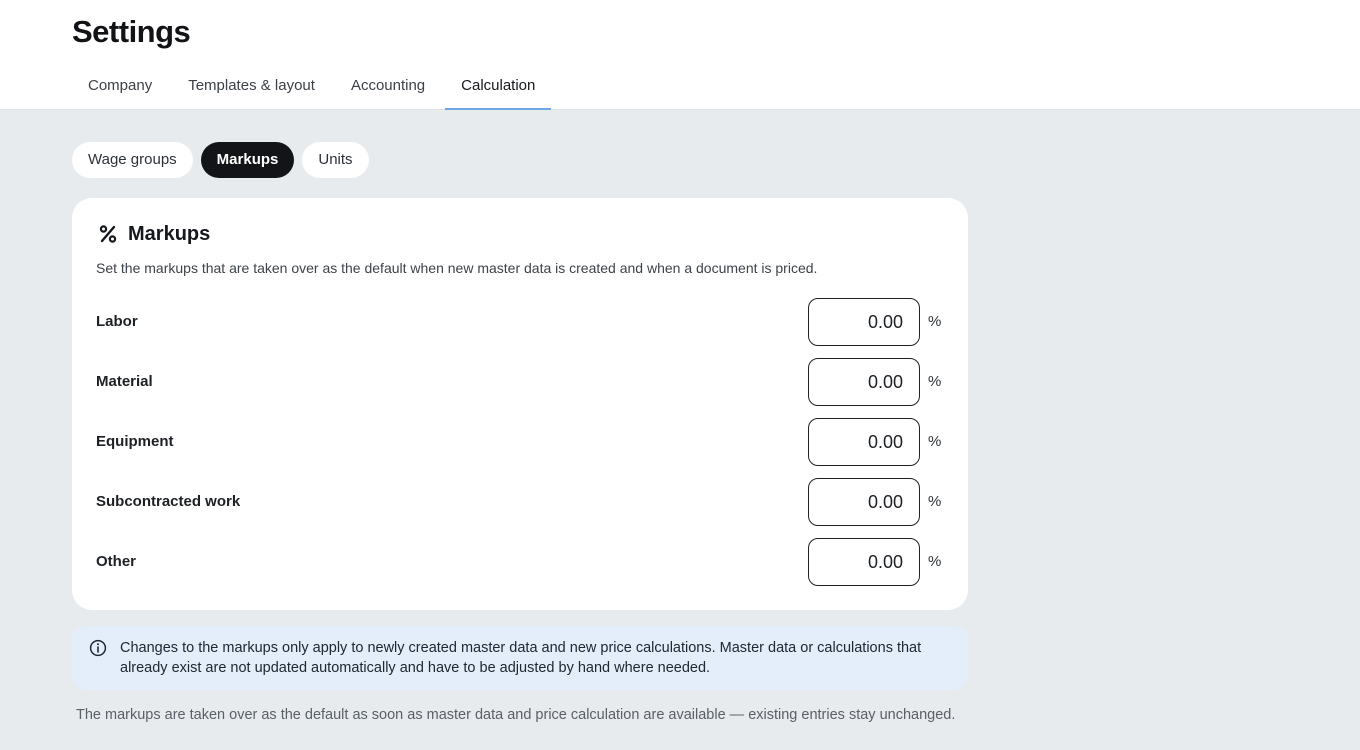  Describe the element at coordinates (864, 442) in the screenshot. I see `equipment-markup-input` at that location.